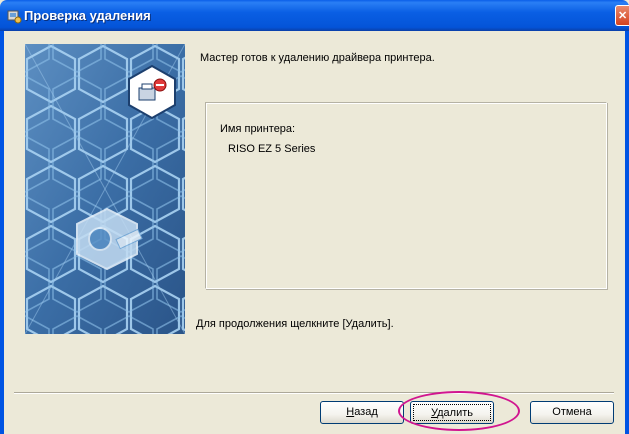 This screenshot has width=629, height=434. I want to click on printer-name-label: Имя принтера:, so click(258, 129).